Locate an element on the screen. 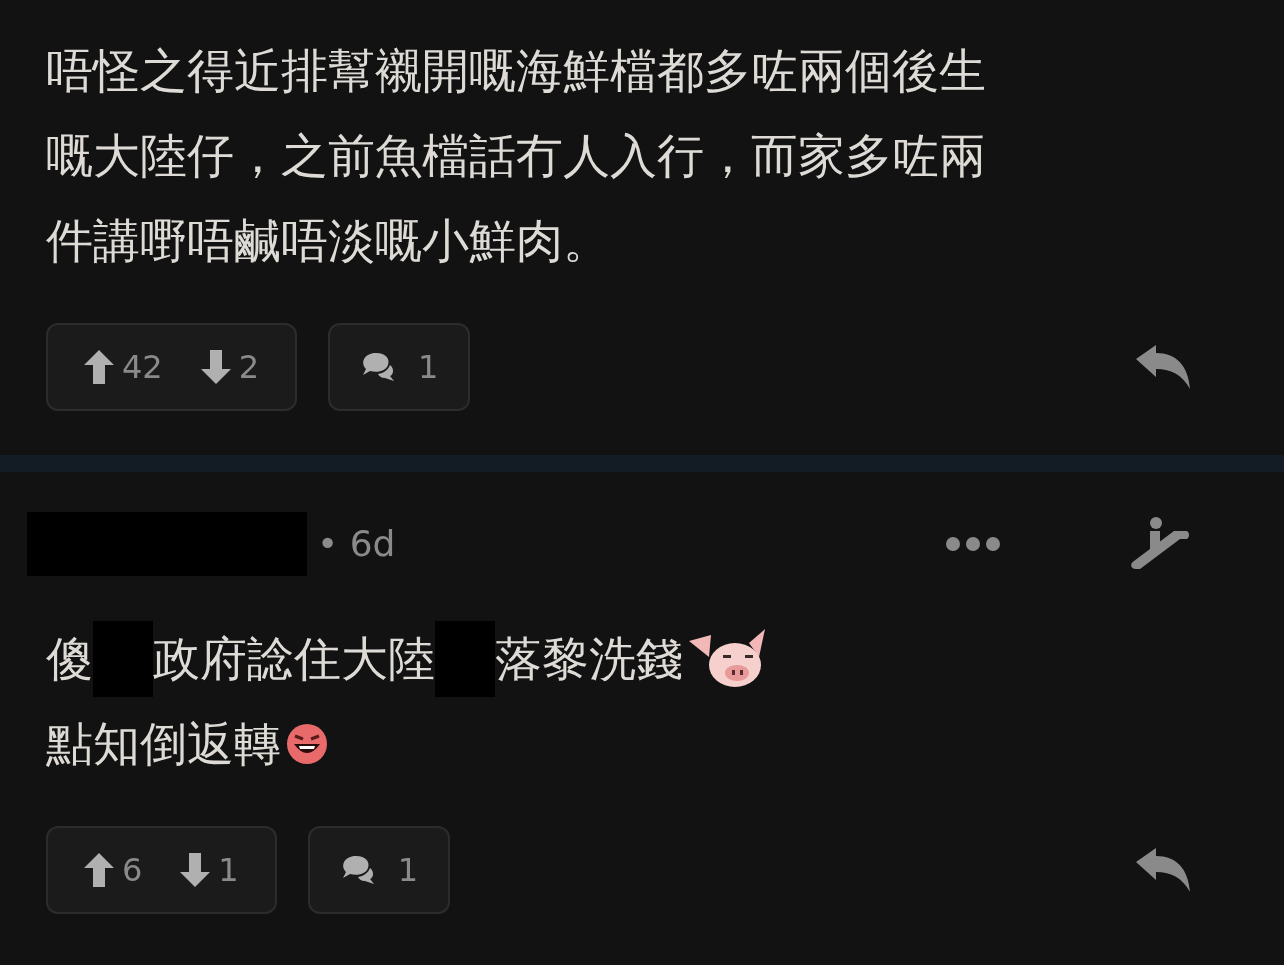 The width and height of the screenshot is (1284, 965). laughing-face-icon is located at coordinates (307, 743).